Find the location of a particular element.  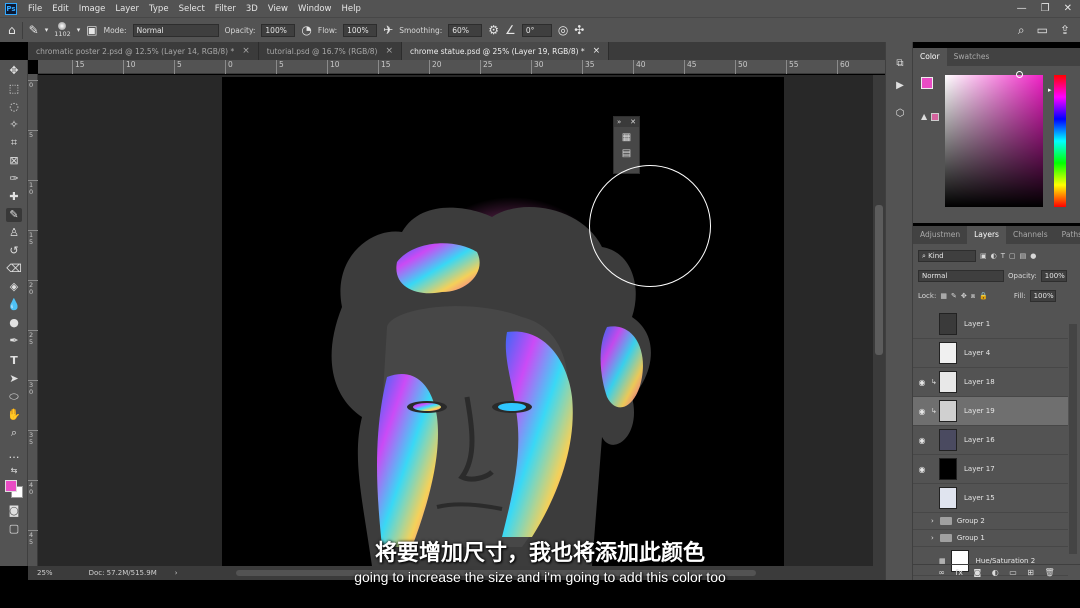

layer-name: Layer 4 is located at coordinates (977, 353).